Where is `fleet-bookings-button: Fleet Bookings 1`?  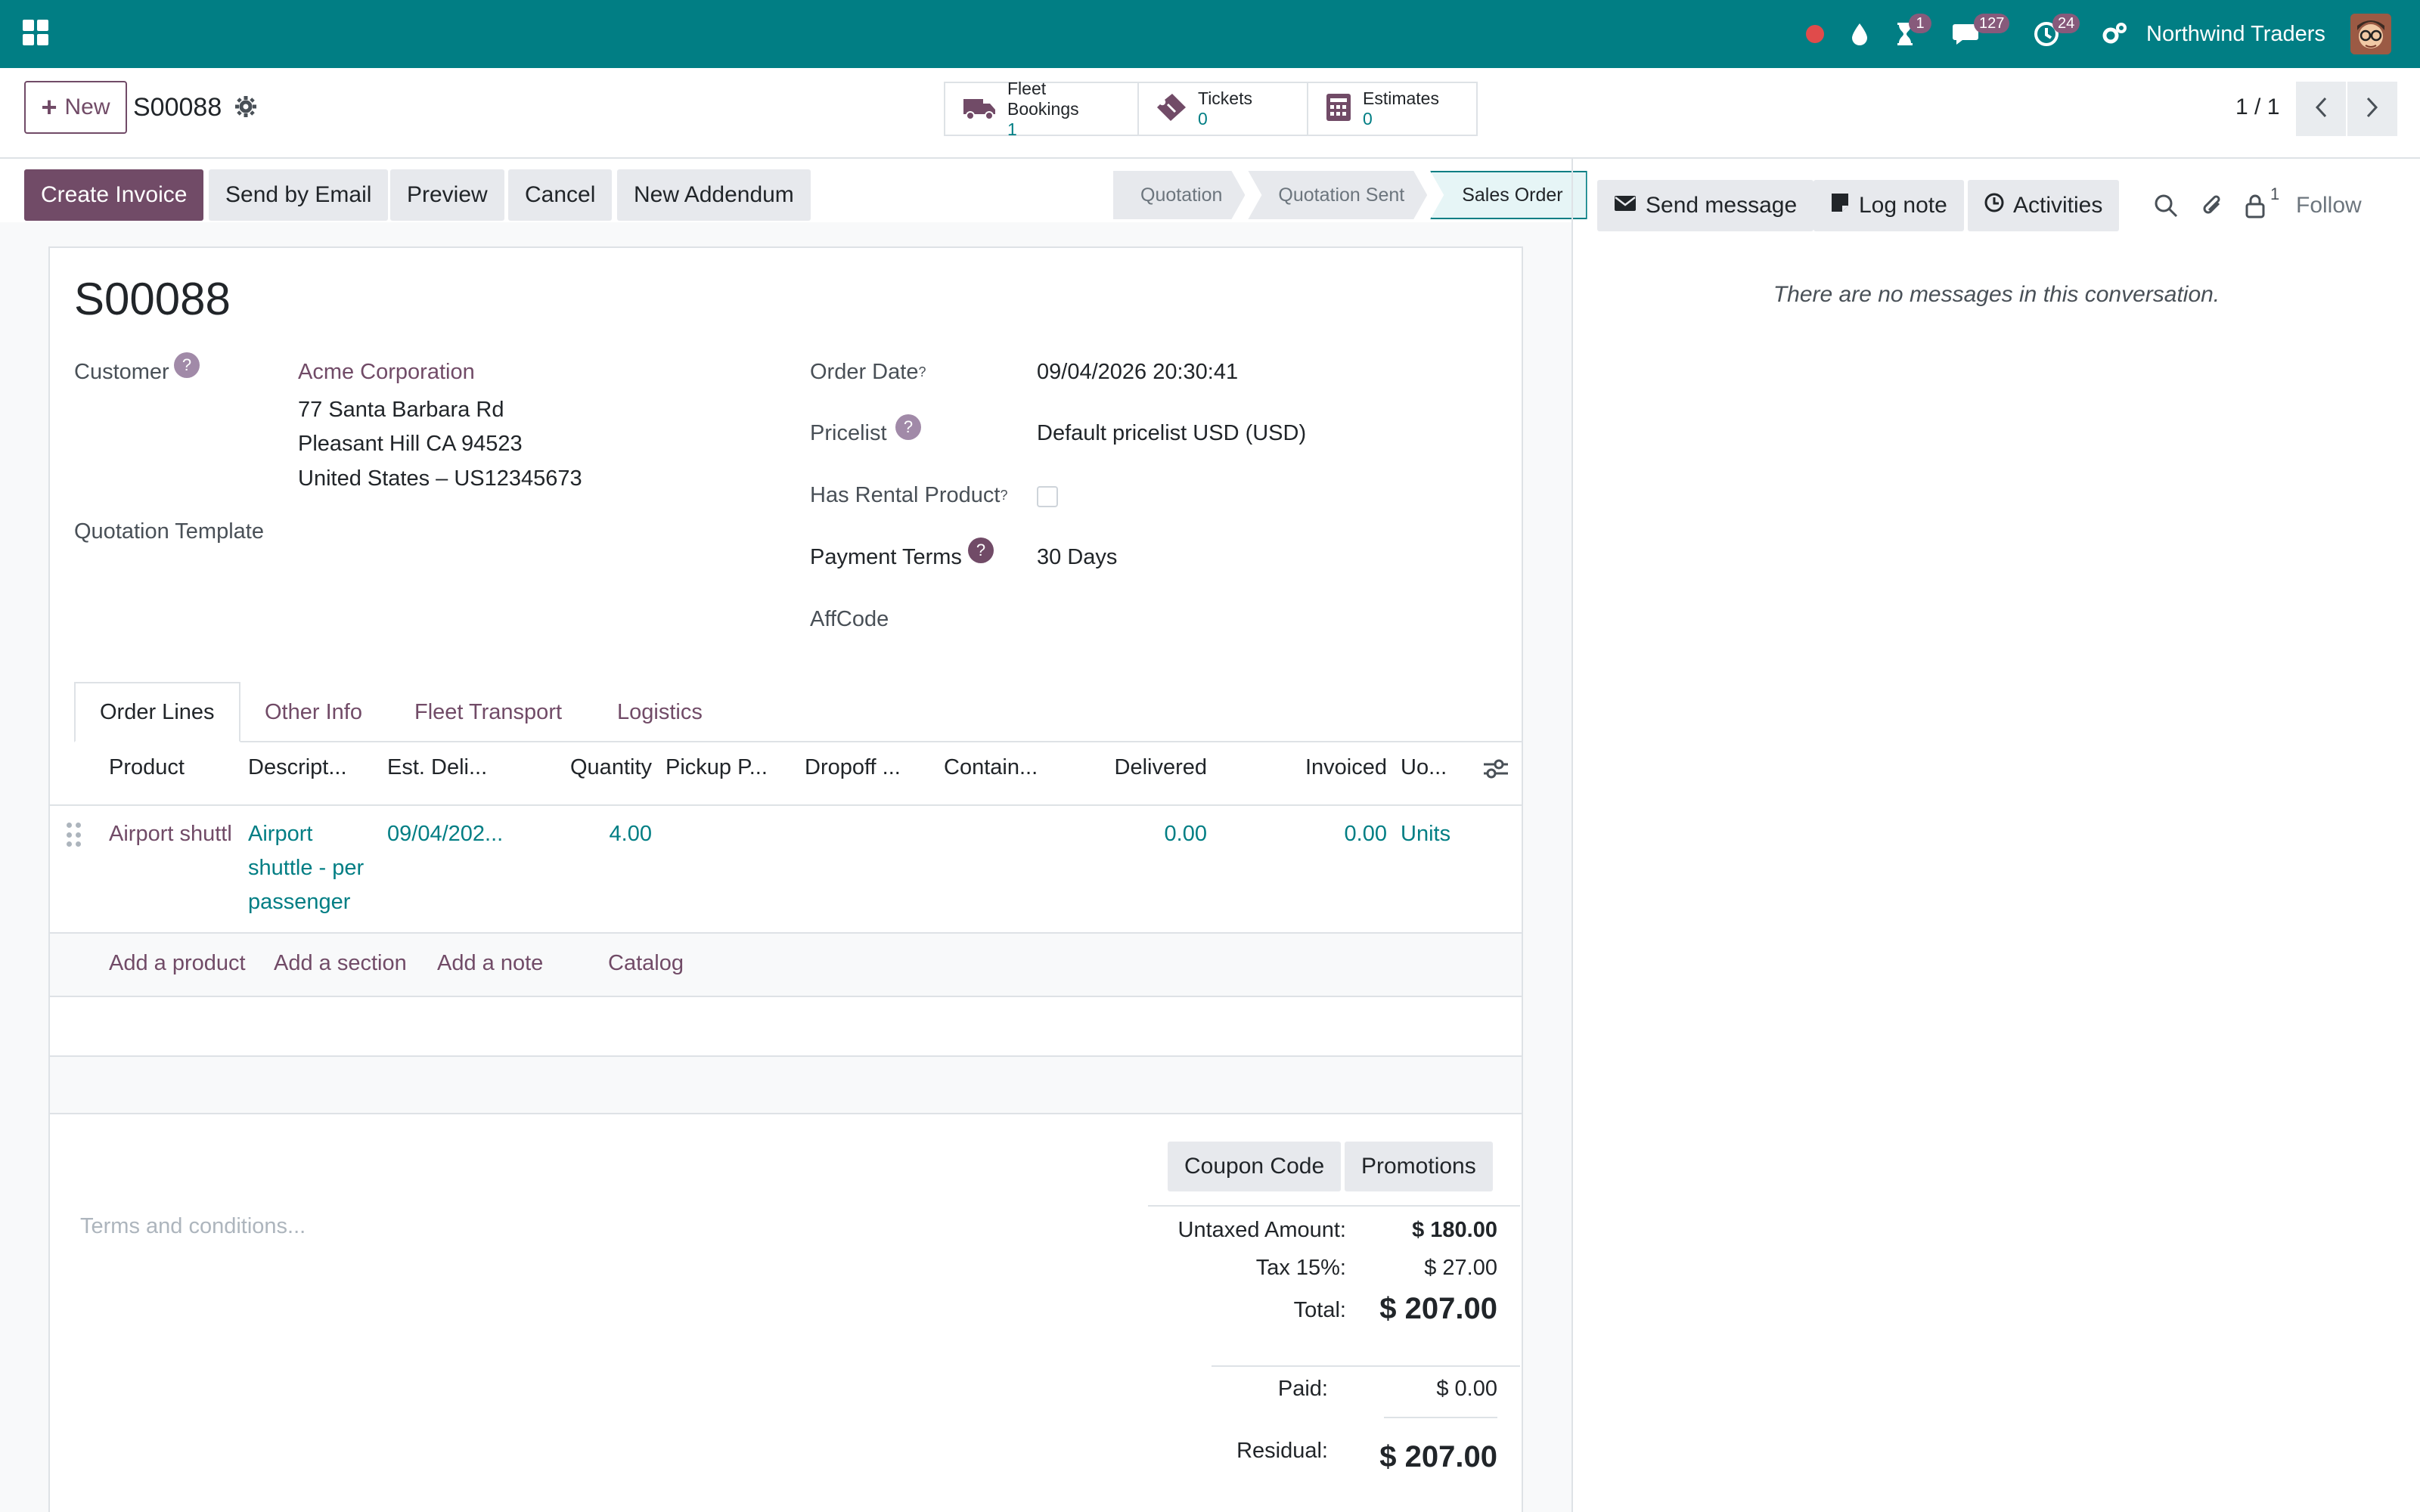
fleet-bookings-button: Fleet Bookings 1 is located at coordinates (1042, 109).